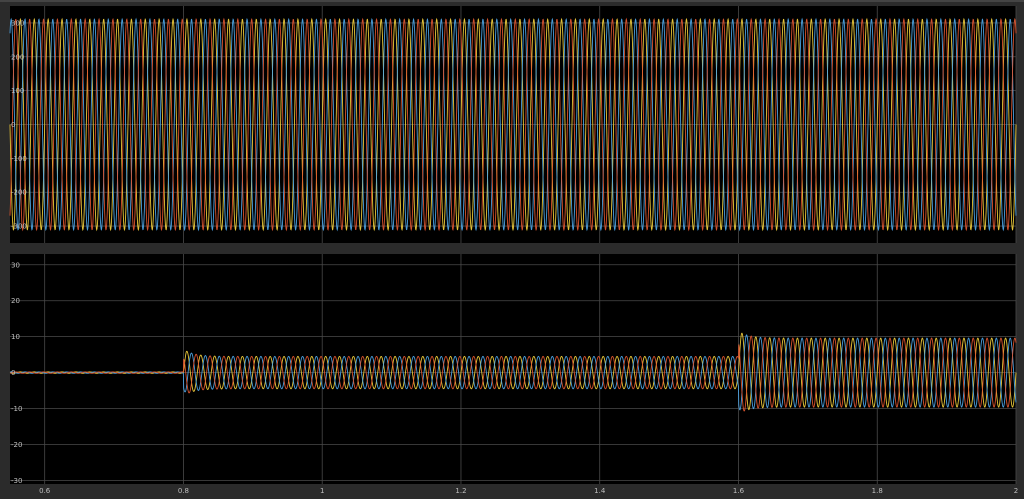  I want to click on x-tick-label: 0.6, so click(45, 491).